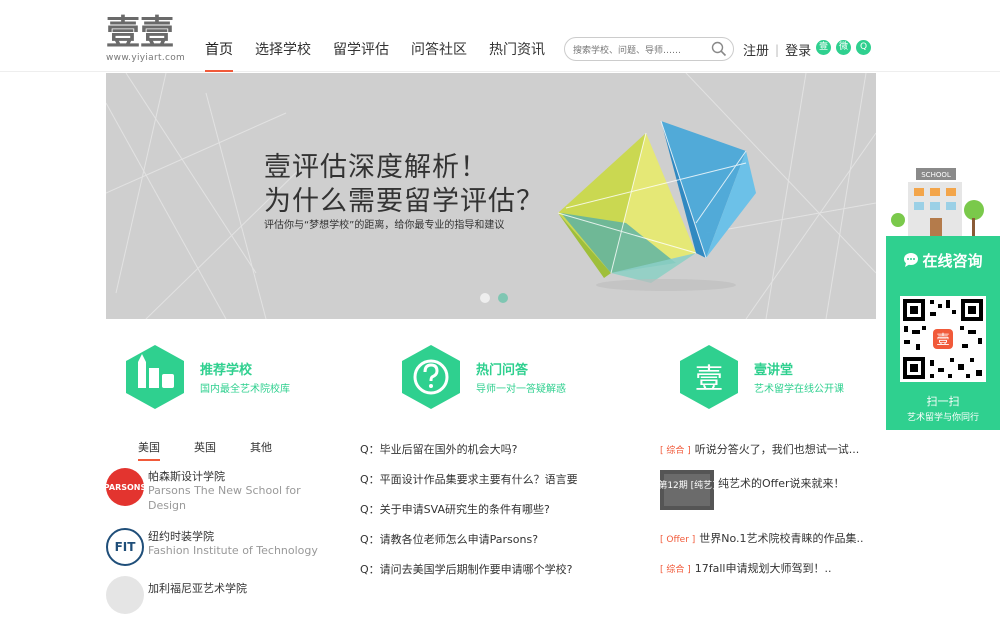 Image resolution: width=1000 pixels, height=622 pixels. Describe the element at coordinates (943, 401) in the screenshot. I see `scan-label: 扫一扫` at that location.